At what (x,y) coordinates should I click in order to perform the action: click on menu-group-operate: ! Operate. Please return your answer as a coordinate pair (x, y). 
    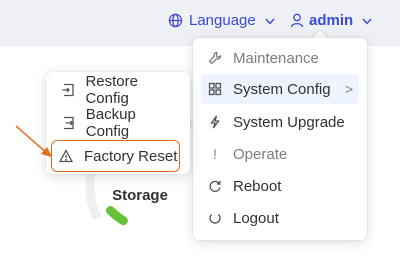
    Looking at the image, I should click on (280, 154).